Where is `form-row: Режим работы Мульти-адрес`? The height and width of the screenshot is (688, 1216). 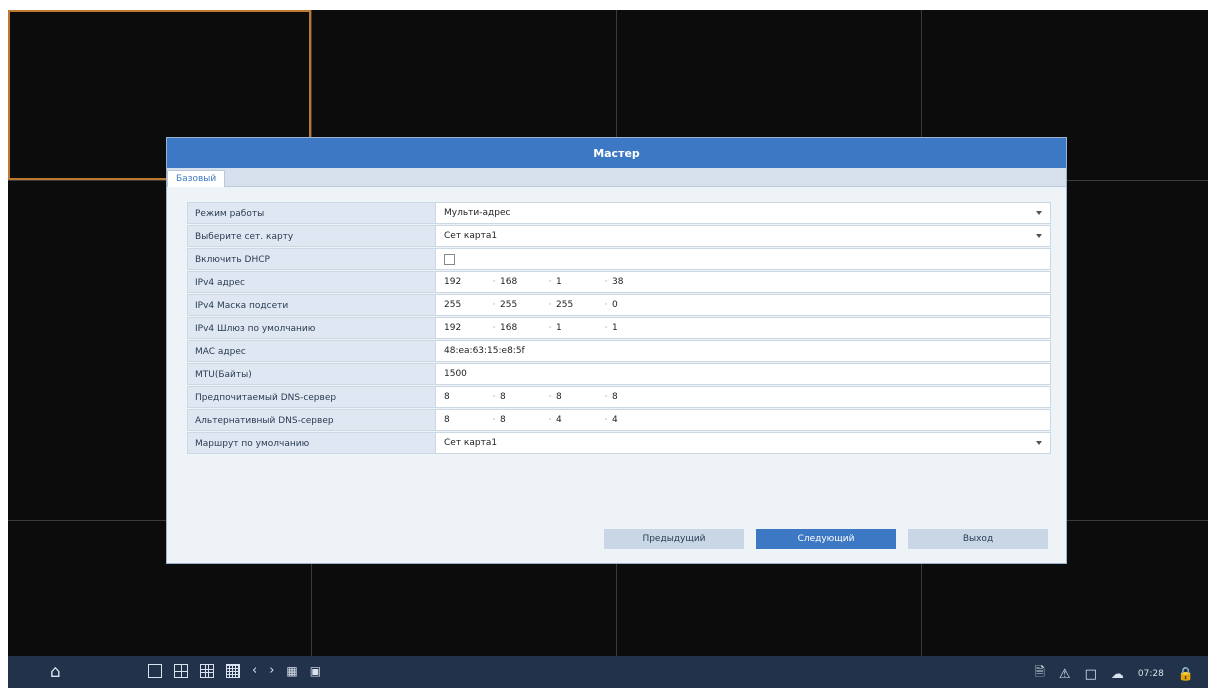
form-row: Режим работы Мульти-адрес is located at coordinates (619, 213).